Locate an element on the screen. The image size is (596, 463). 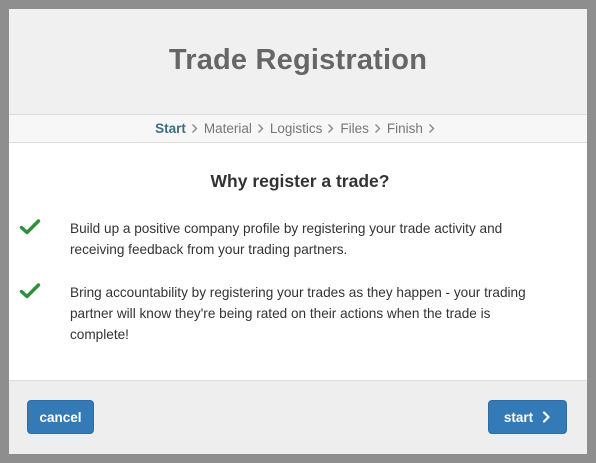
section-heading: Why register a trade? is located at coordinates (300, 181).